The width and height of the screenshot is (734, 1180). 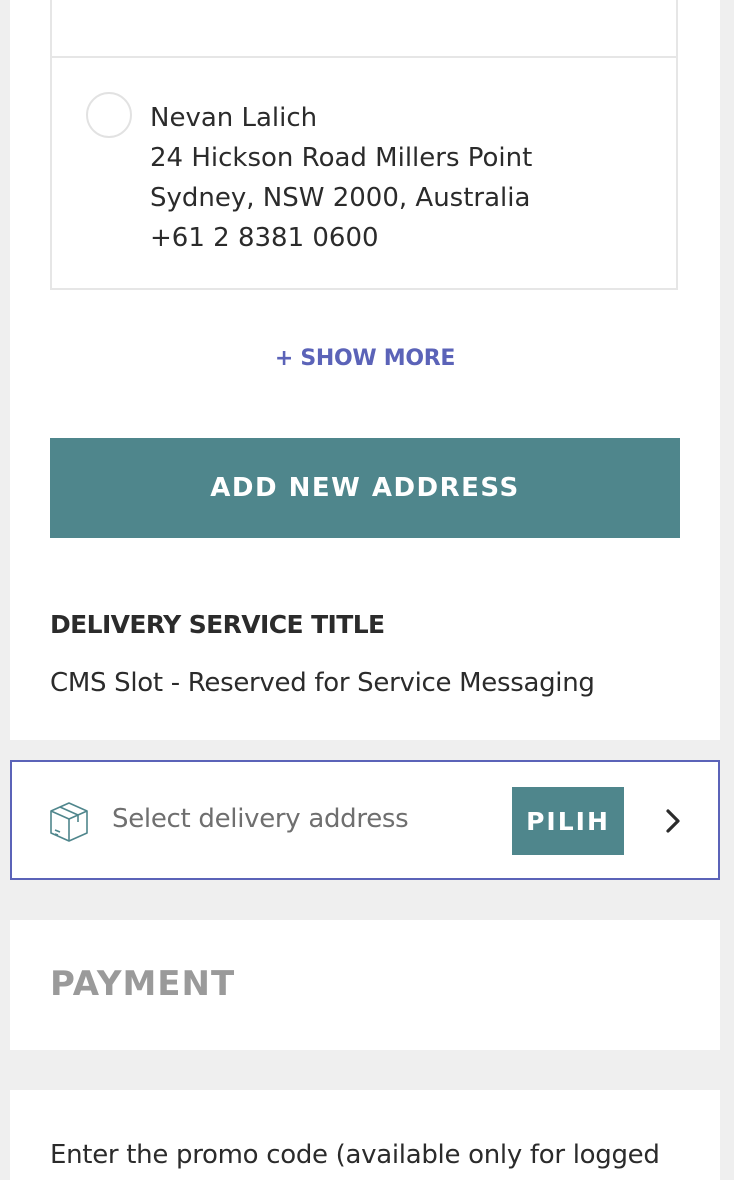 I want to click on payment-heading: PAYMENT, so click(x=143, y=984).